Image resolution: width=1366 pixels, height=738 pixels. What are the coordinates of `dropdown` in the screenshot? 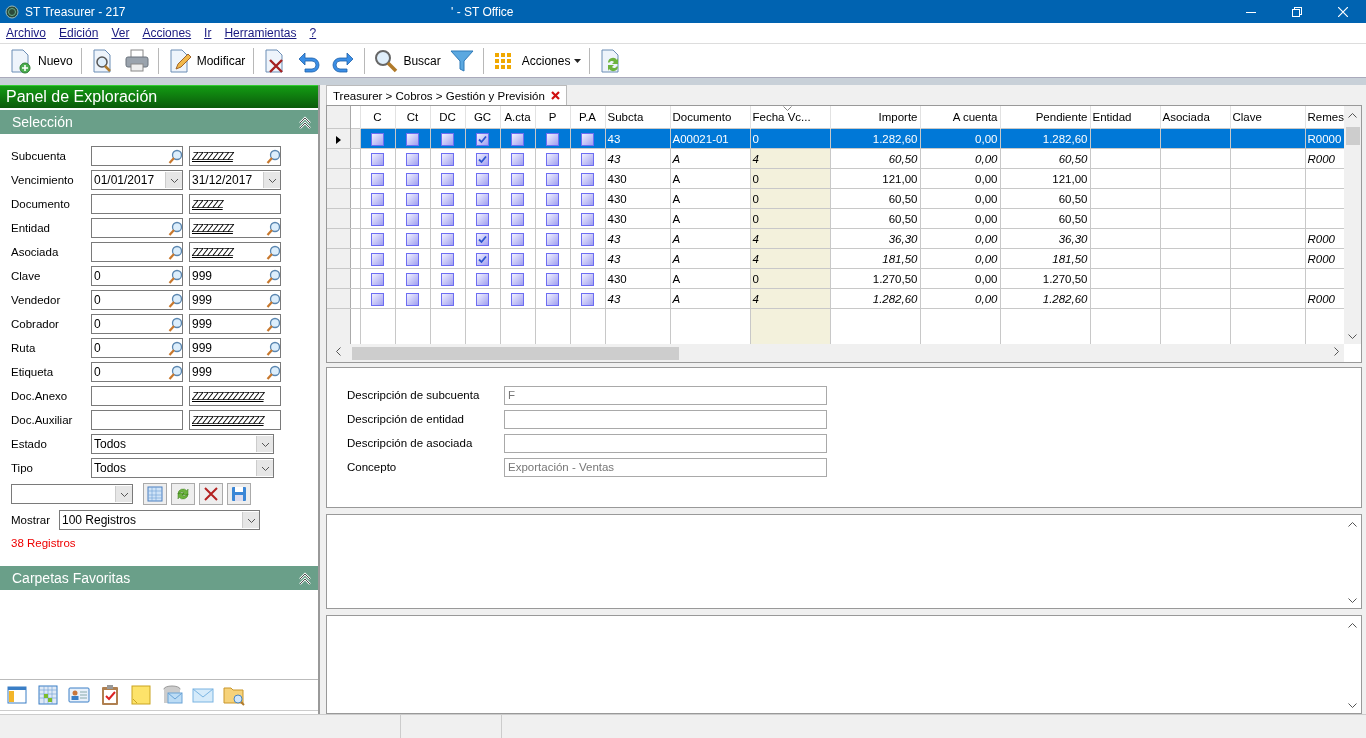 It's located at (72, 494).